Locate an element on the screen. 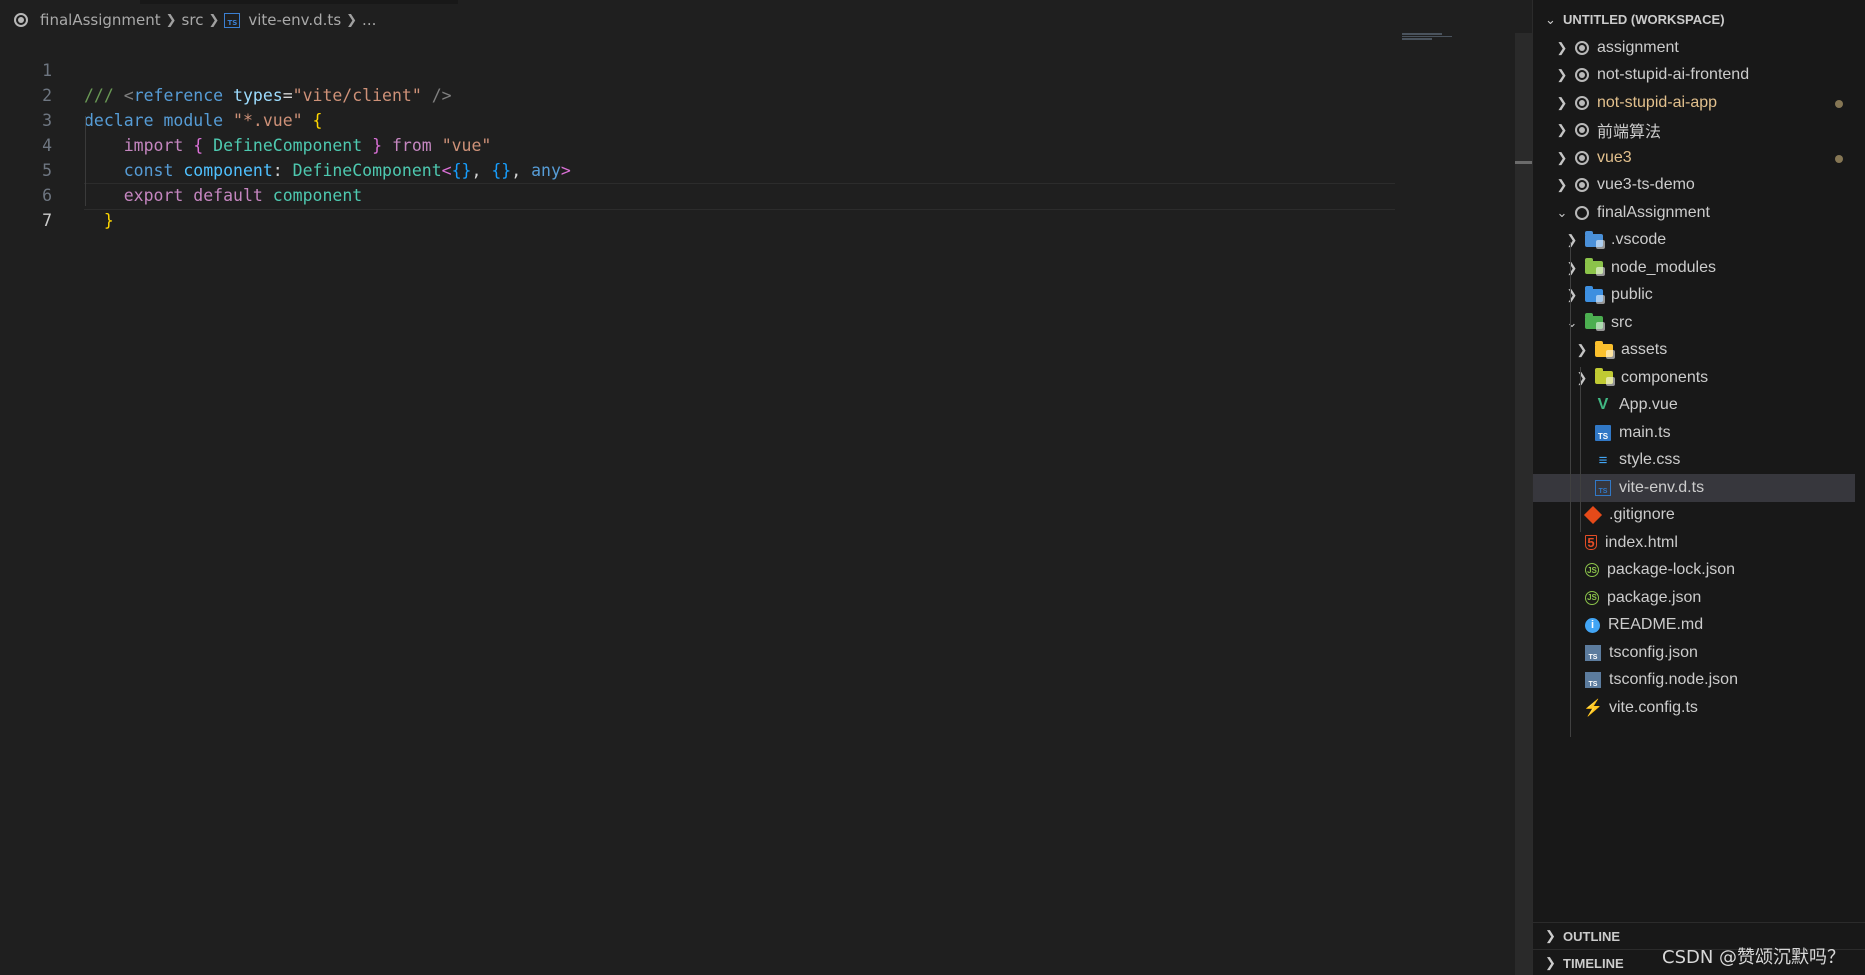 Image resolution: width=1865 pixels, height=975 pixels. tree-item-public: ❯ public is located at coordinates (1694, 296).